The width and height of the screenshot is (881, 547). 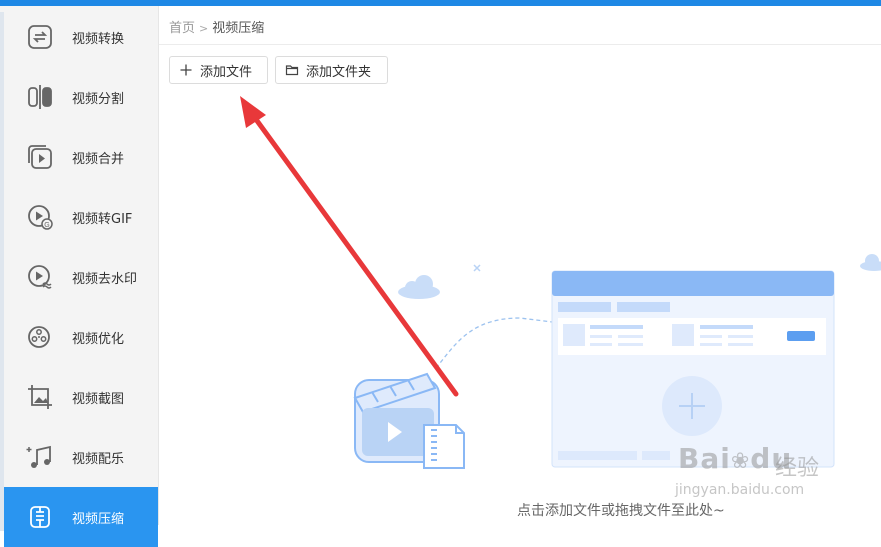 What do you see at coordinates (621, 511) in the screenshot?
I see `dropzone-hint: 点击添加文件或拖拽文件至此处~` at bounding box center [621, 511].